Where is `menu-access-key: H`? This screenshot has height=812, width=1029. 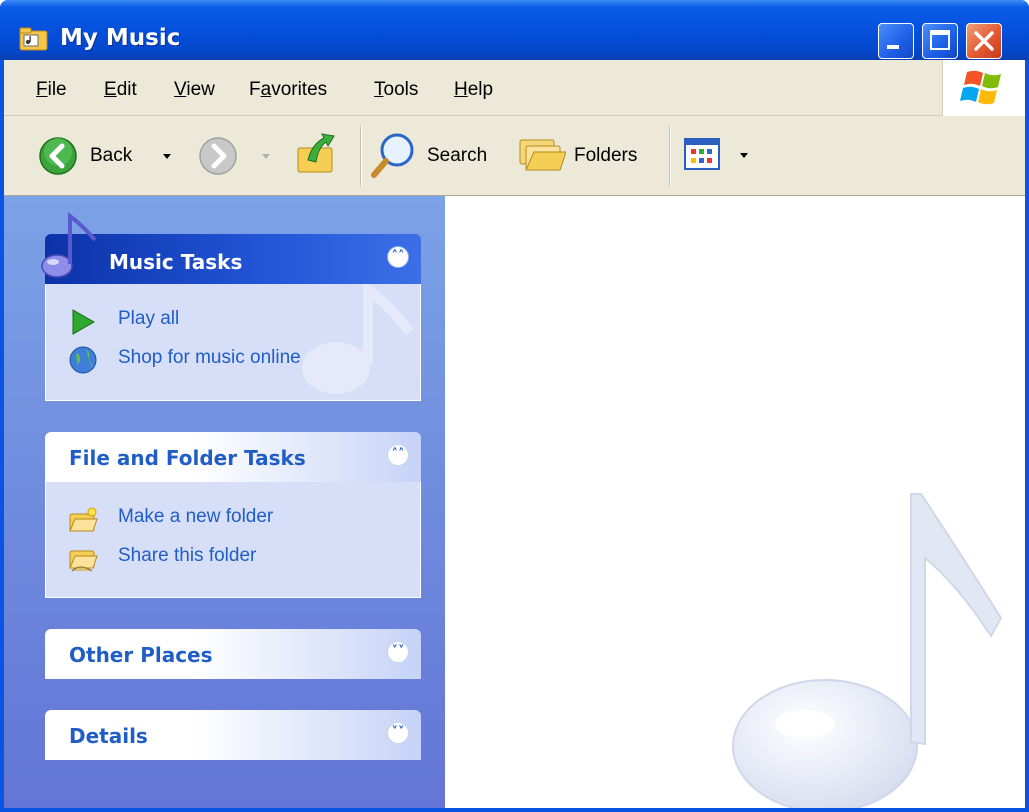
menu-access-key: H is located at coordinates (461, 89).